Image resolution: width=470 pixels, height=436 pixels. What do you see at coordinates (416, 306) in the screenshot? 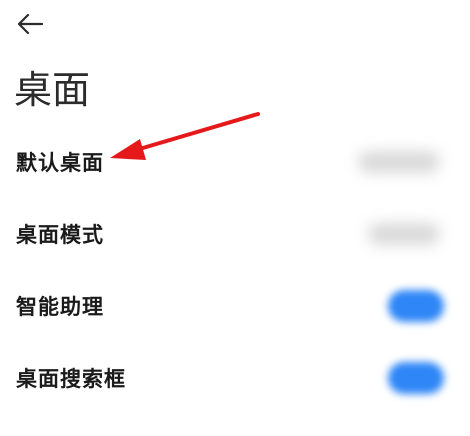
I see `smart-assistant-toggle` at bounding box center [416, 306].